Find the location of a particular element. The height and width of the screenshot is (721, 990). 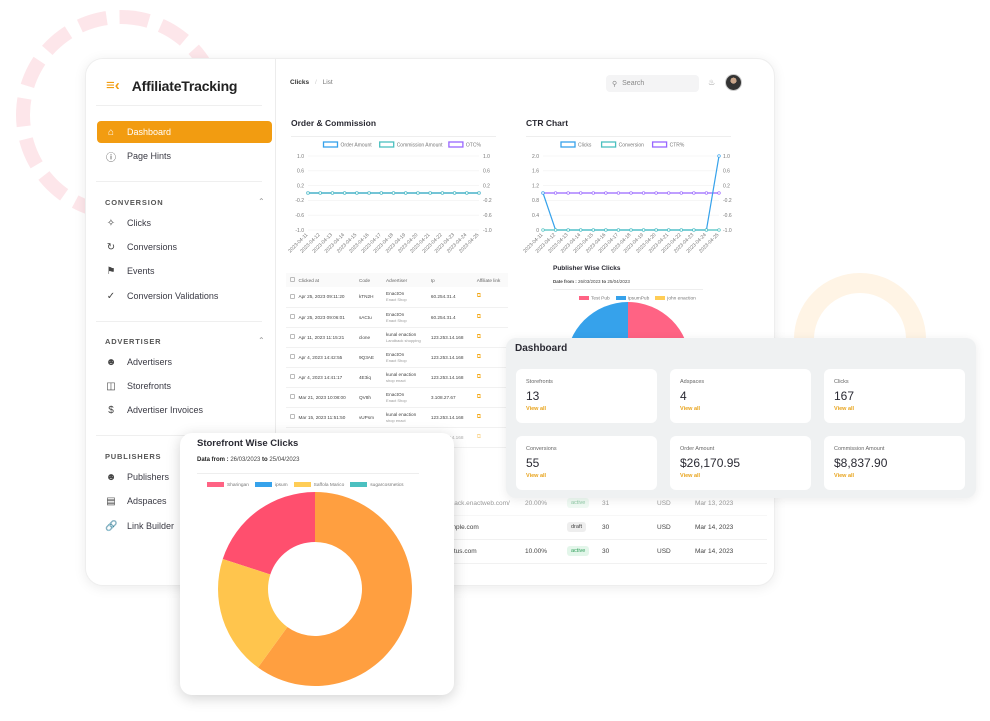

y-tick-label: 0.2 is located at coordinates (300, 186).